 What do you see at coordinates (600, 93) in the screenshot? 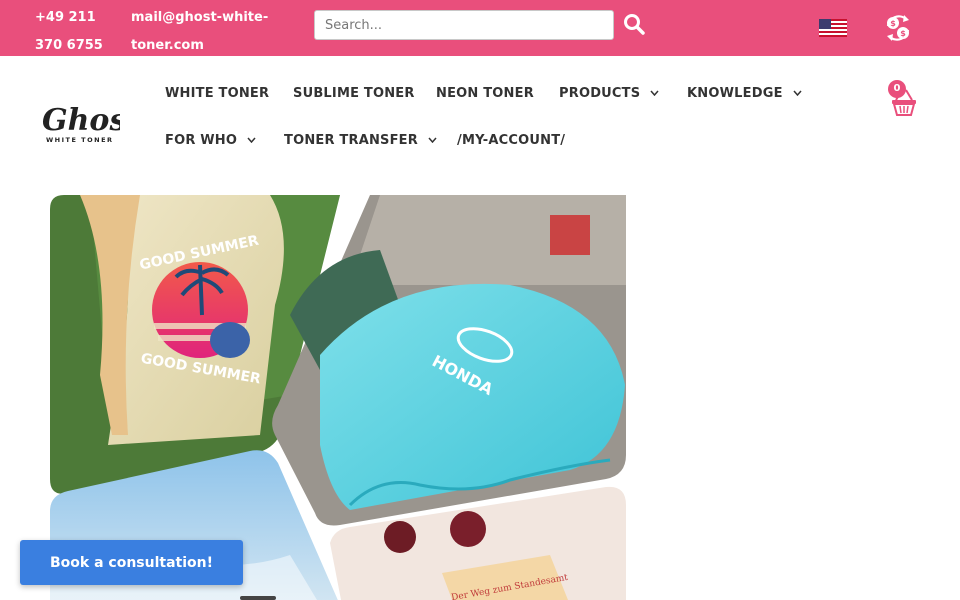
I see `nav-label: PRODUCTS` at bounding box center [600, 93].